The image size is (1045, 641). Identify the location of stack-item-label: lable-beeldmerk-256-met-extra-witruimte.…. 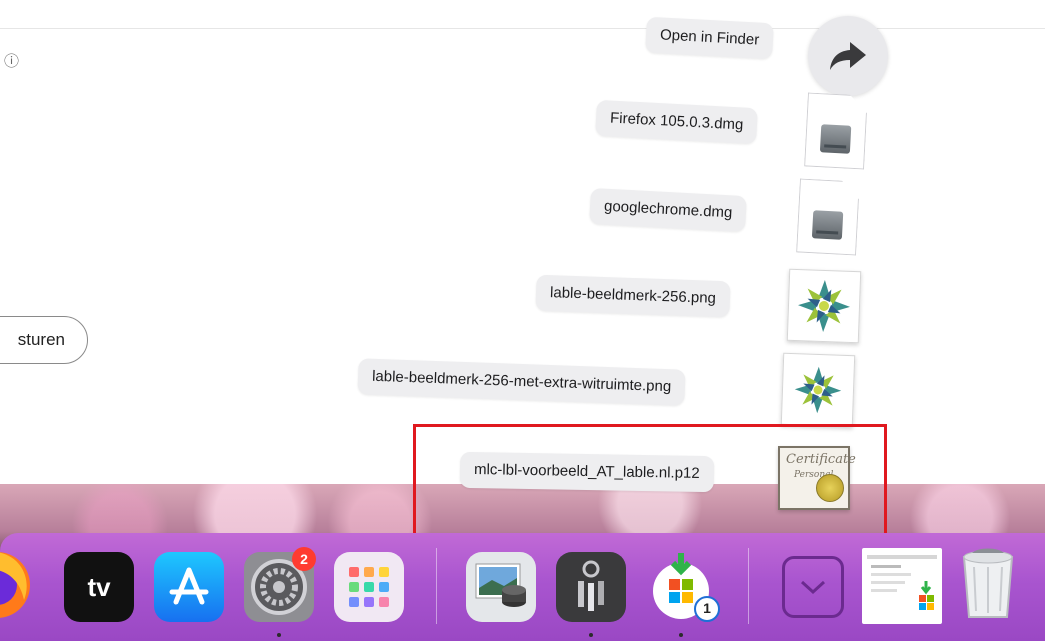
(521, 382).